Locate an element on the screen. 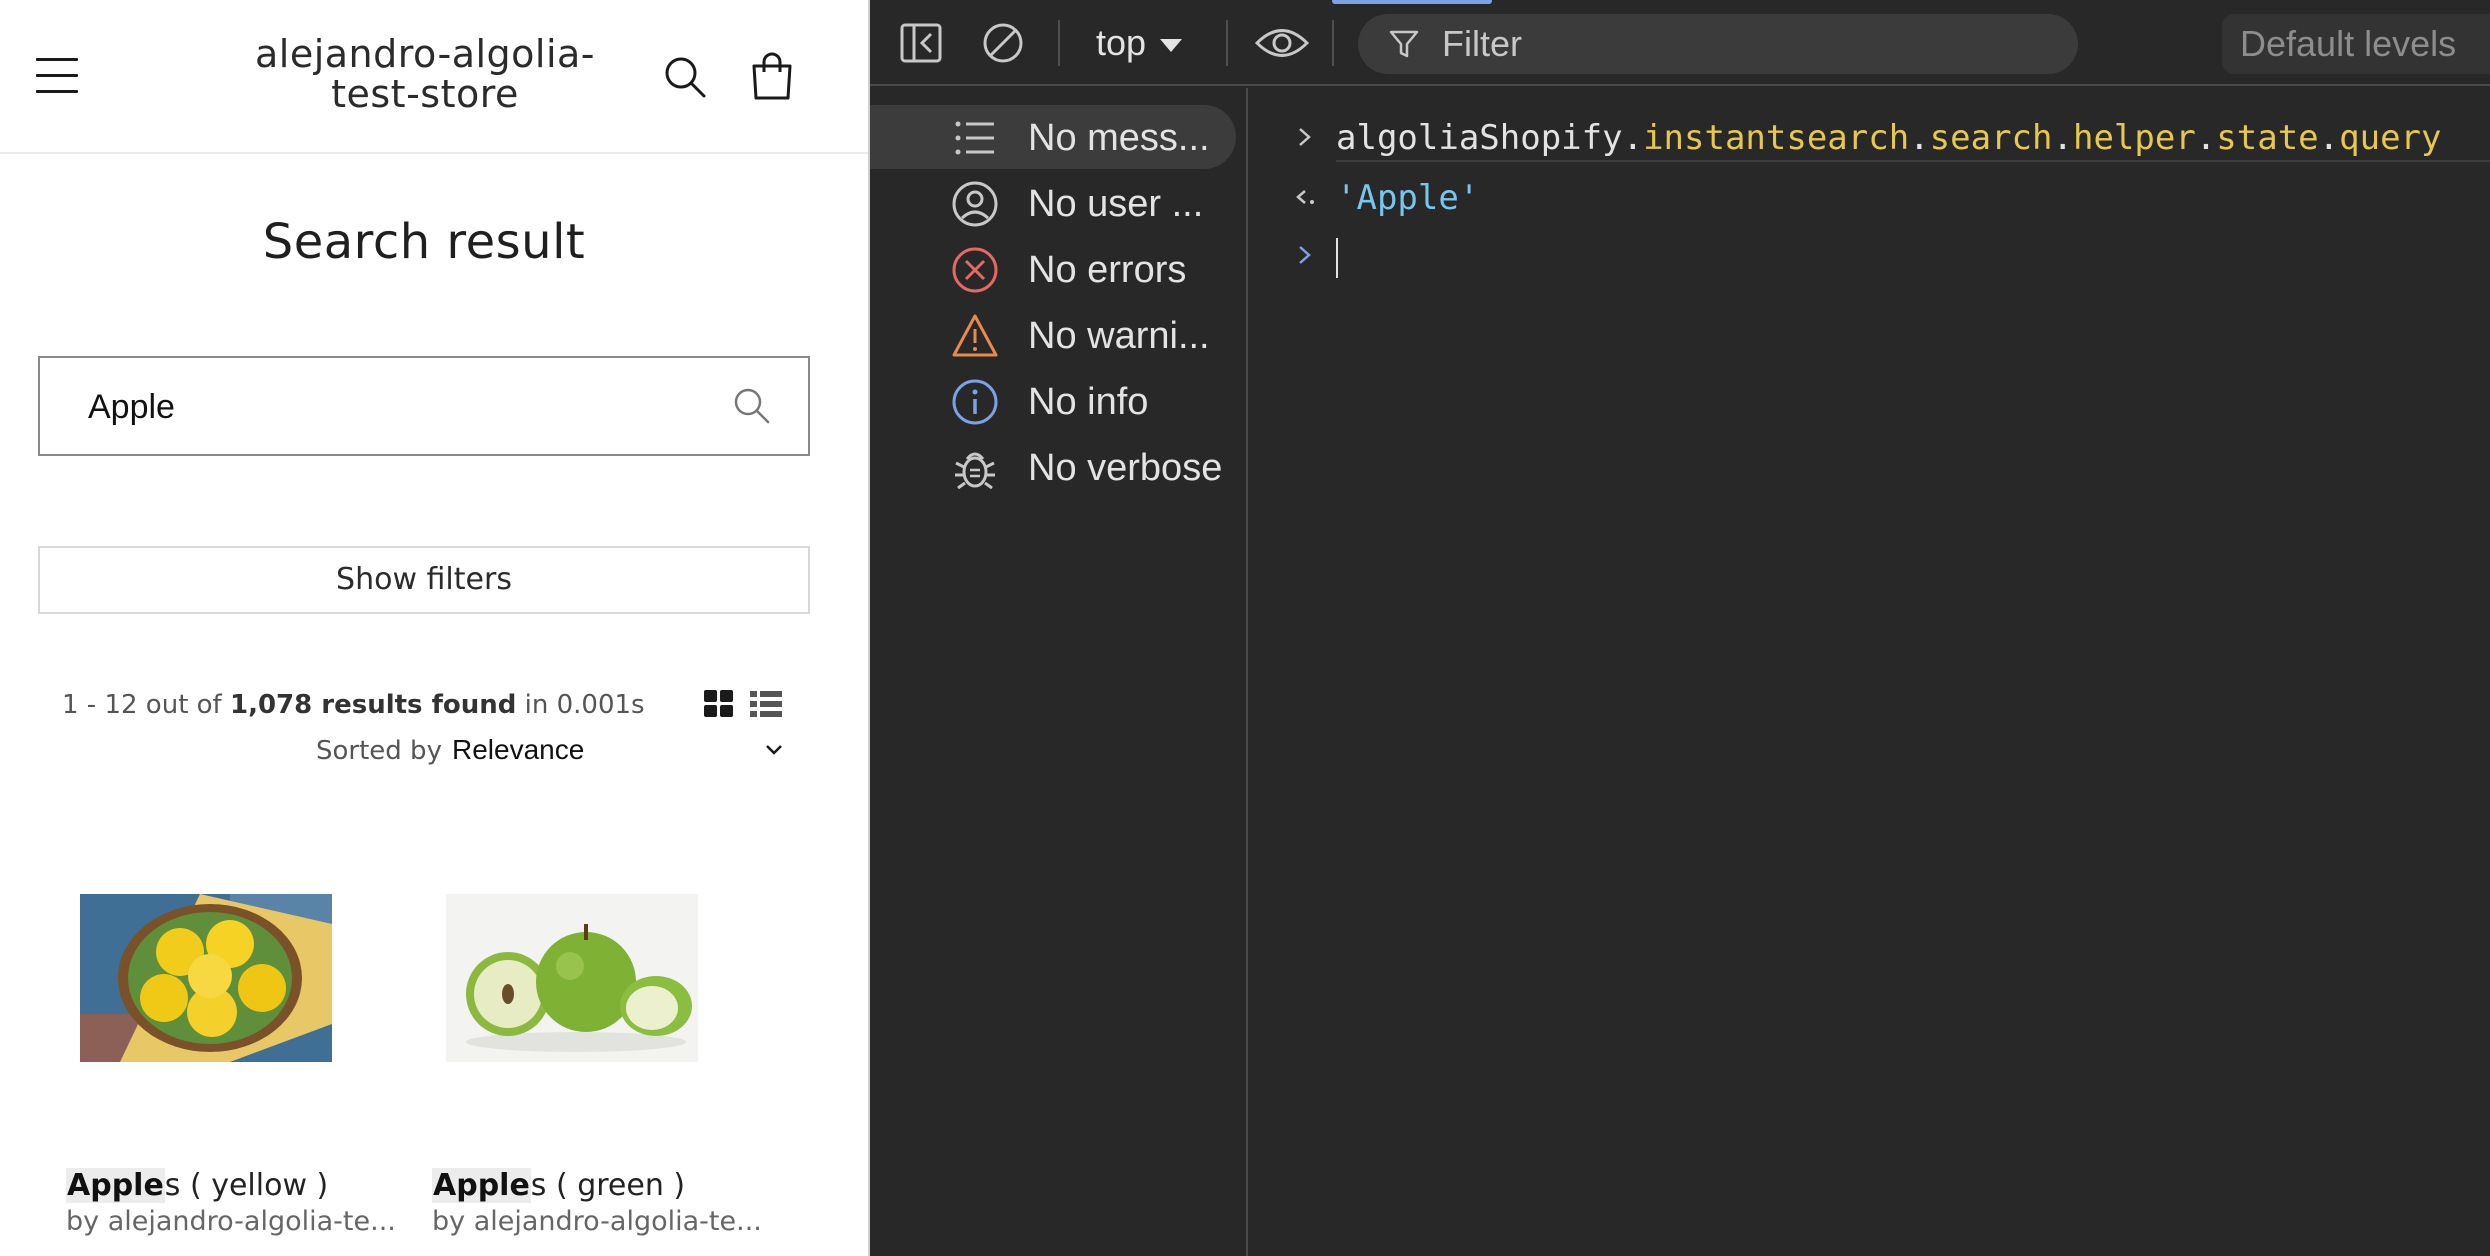 This screenshot has width=2490, height=1256. grid-icon is located at coordinates (718, 703).